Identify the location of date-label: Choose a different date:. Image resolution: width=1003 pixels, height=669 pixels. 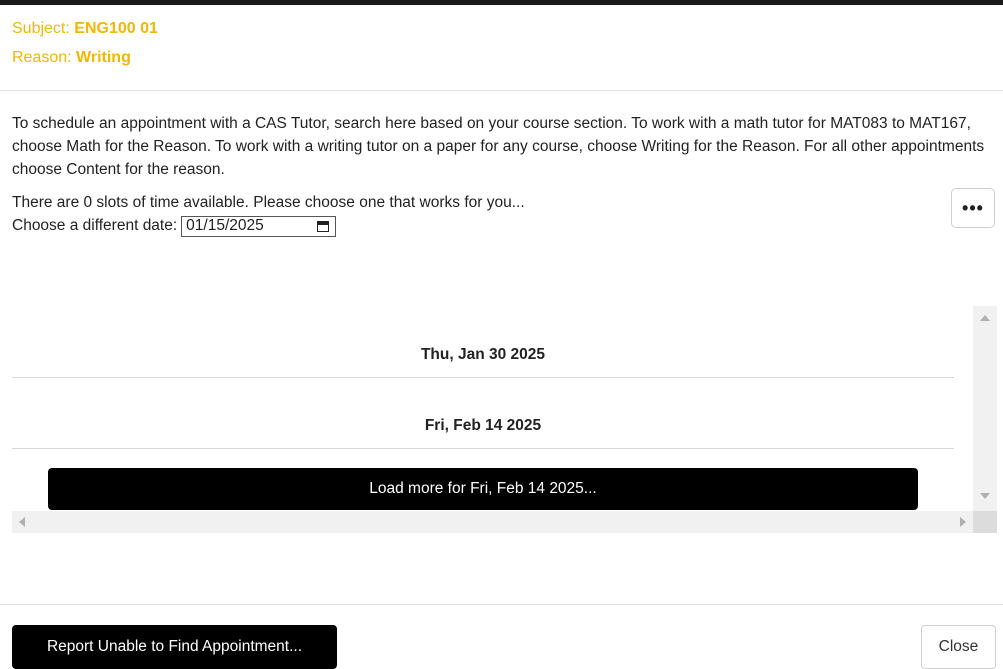
(95, 225).